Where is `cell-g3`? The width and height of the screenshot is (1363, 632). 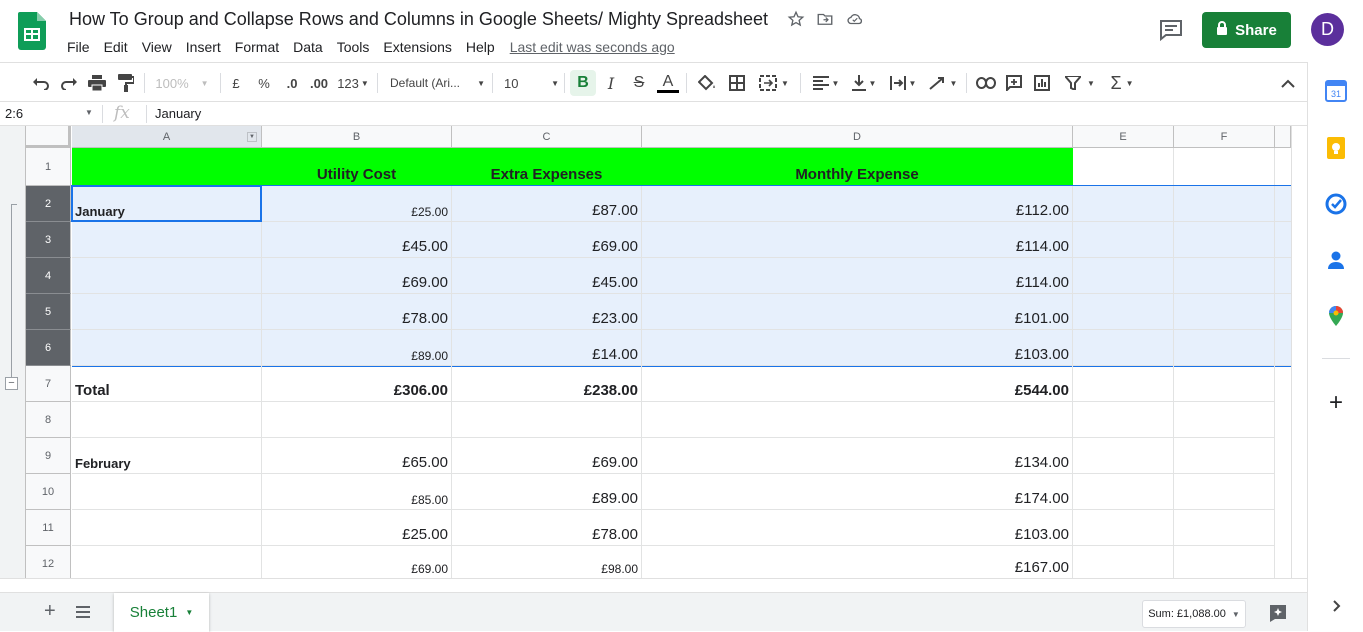 cell-g3 is located at coordinates (1283, 240).